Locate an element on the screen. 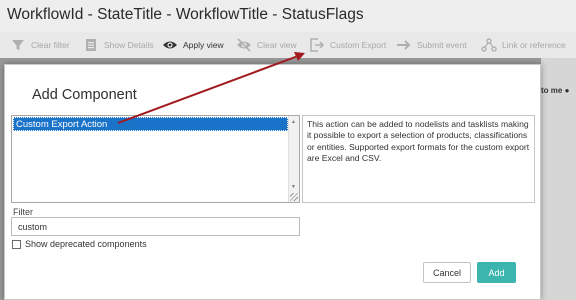 The height and width of the screenshot is (300, 576). filter-icon is located at coordinates (18, 45).